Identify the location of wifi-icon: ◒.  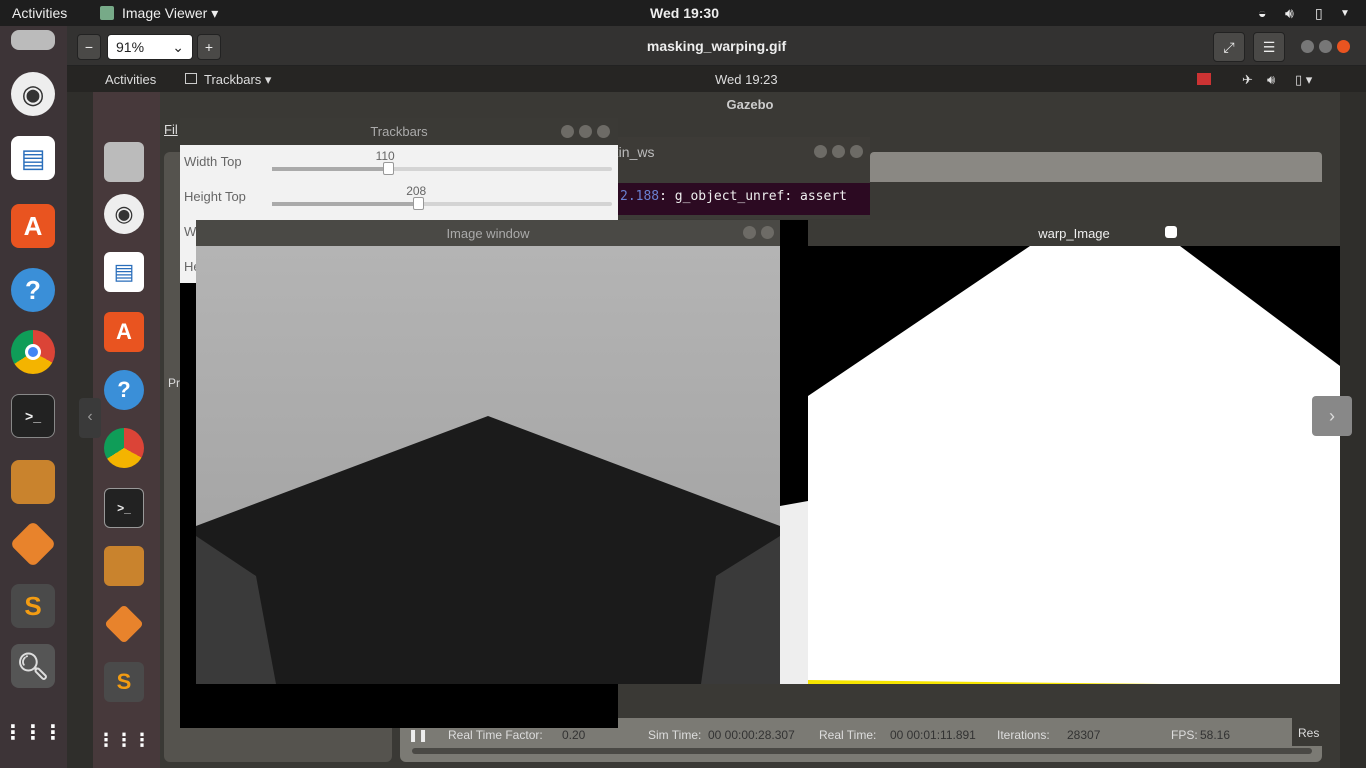
(1262, 13).